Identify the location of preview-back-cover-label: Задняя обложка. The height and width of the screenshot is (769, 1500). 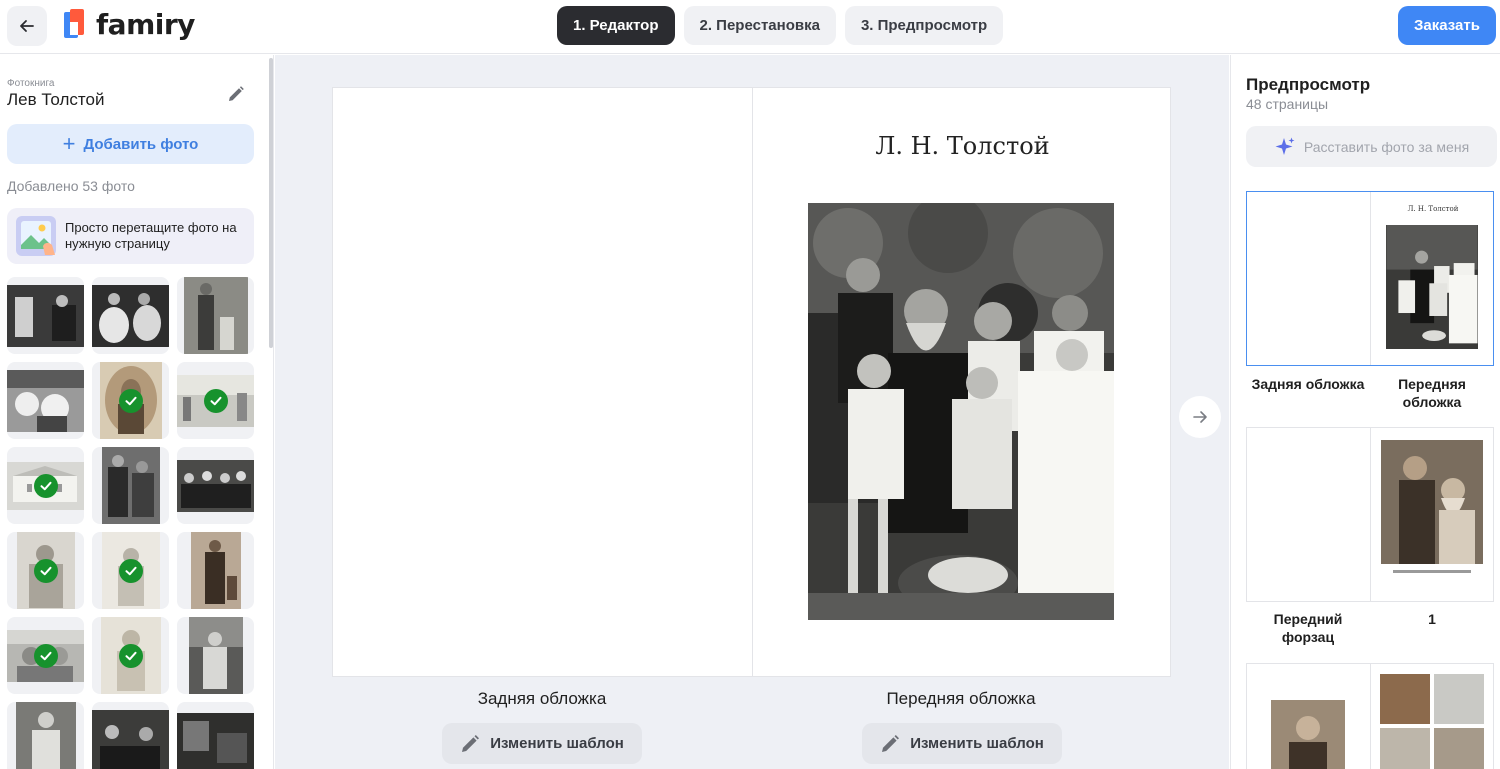
(1308, 384).